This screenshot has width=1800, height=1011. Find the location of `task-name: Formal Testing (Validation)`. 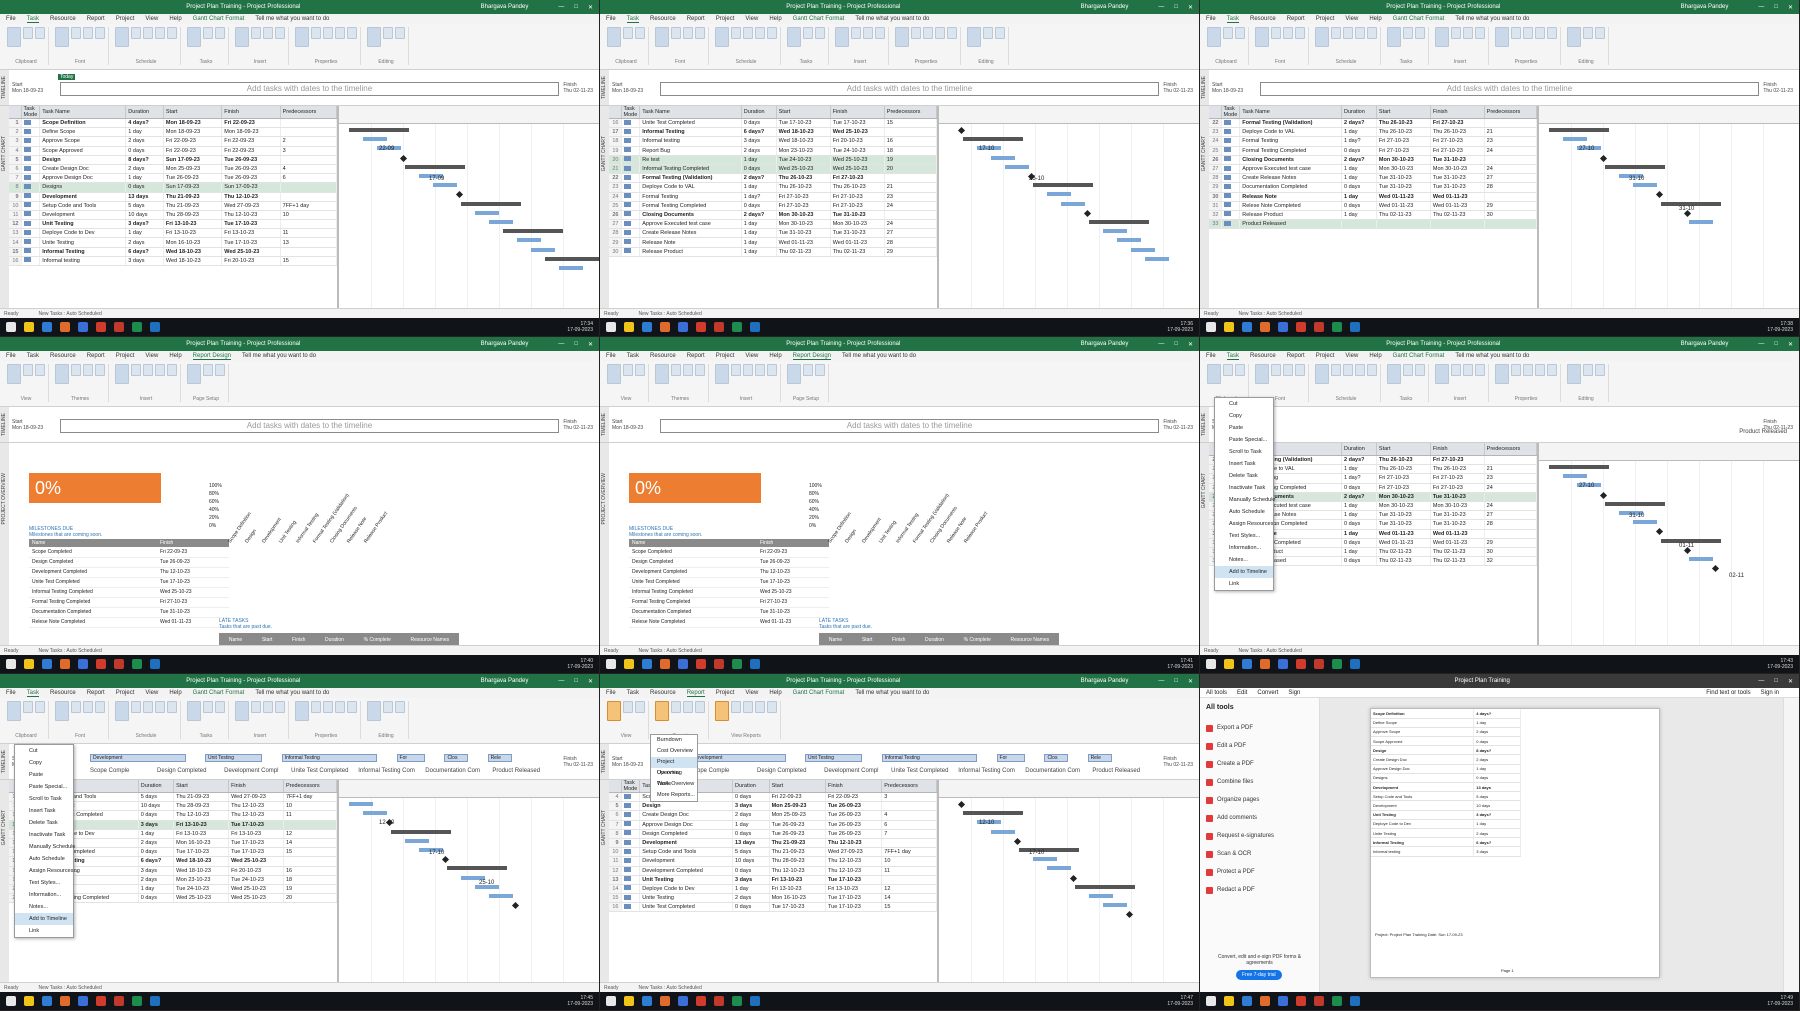

task-name: Formal Testing (Validation) is located at coordinates (690, 178).